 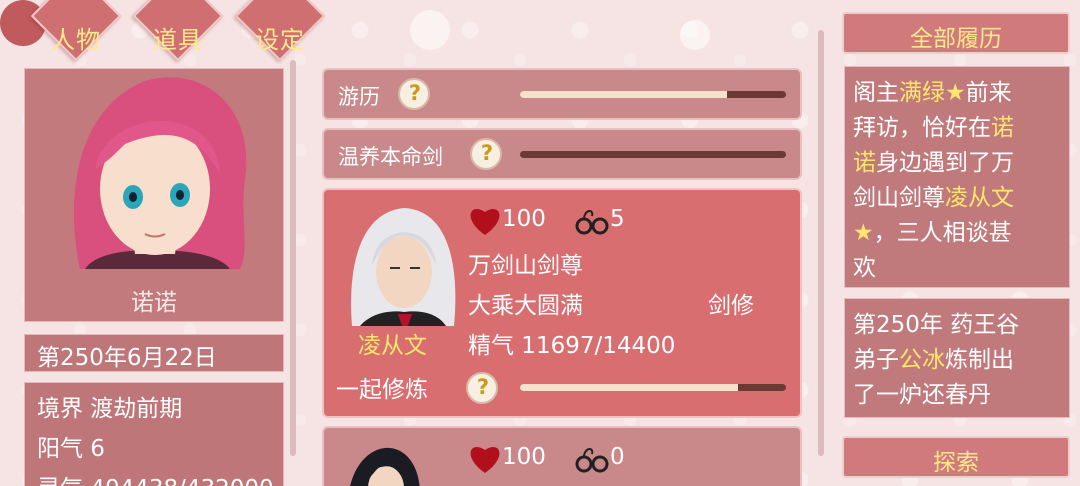 I want to click on history-line: 拜访，恰好在诺, so click(x=933, y=125).